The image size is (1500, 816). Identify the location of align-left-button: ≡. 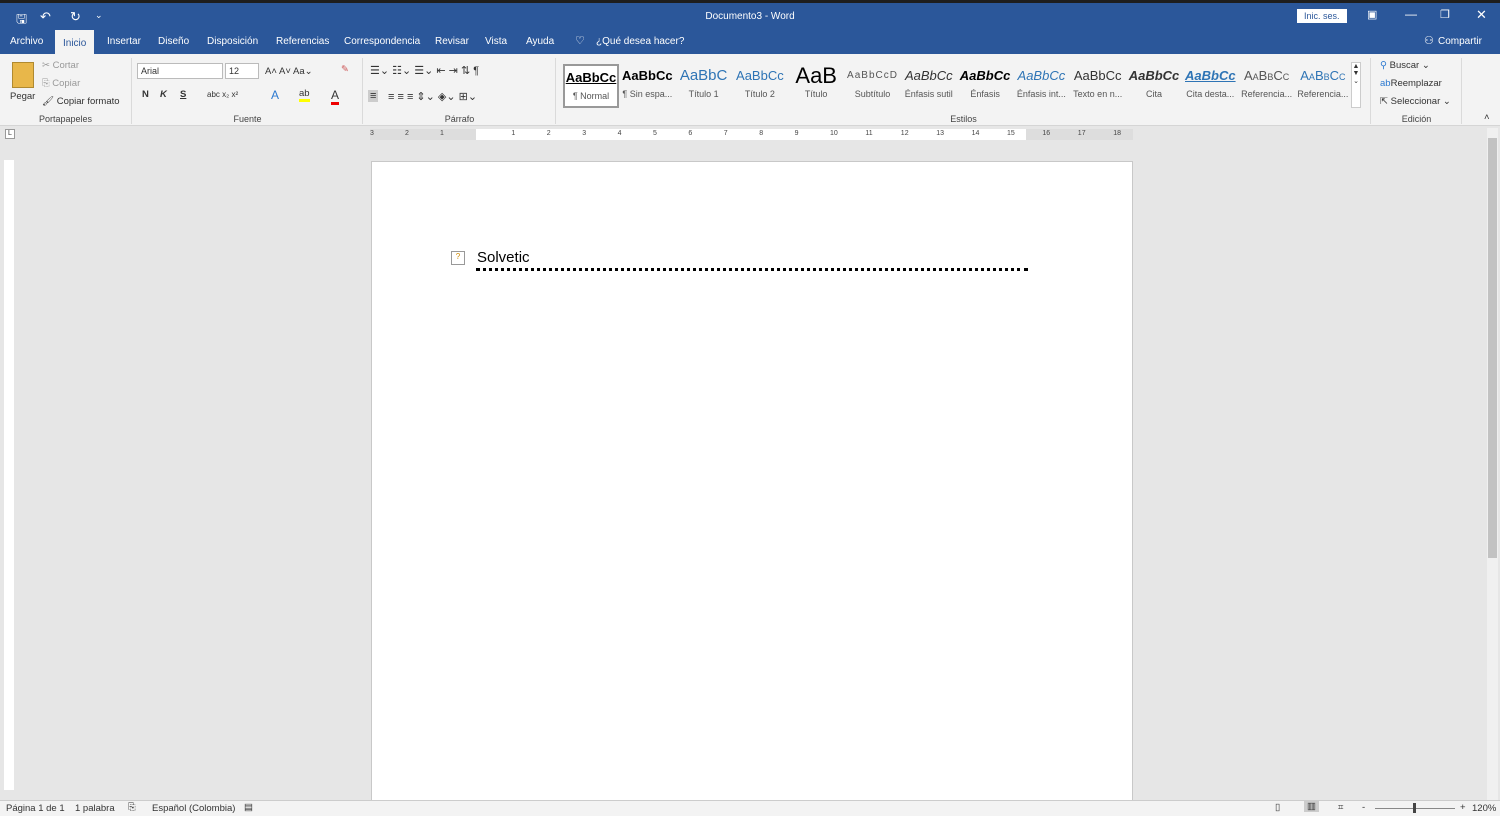
(373, 96).